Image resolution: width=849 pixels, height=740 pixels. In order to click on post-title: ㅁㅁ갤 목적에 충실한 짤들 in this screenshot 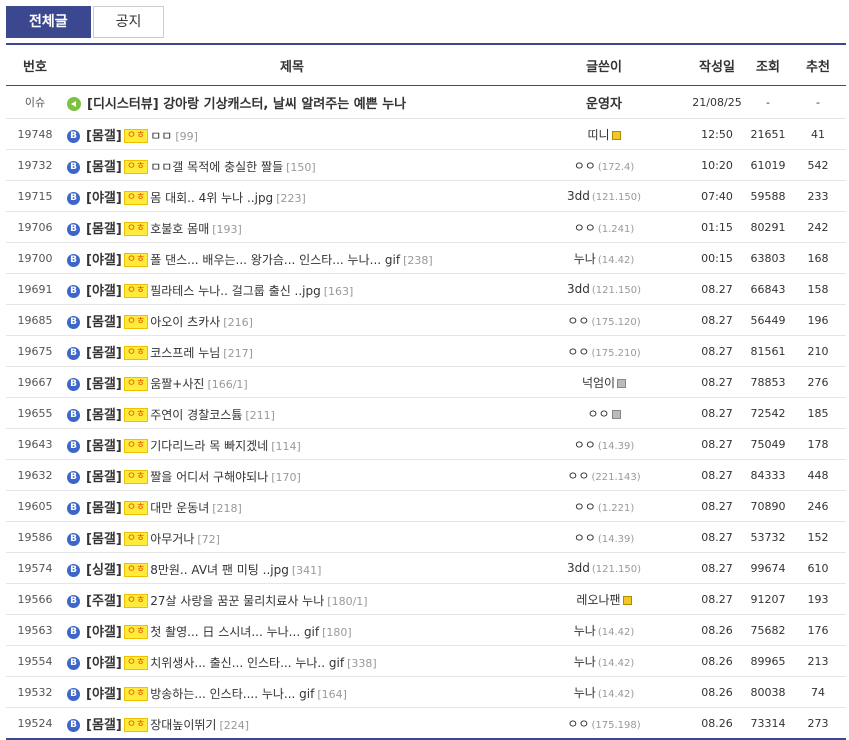, I will do `click(216, 167)`.